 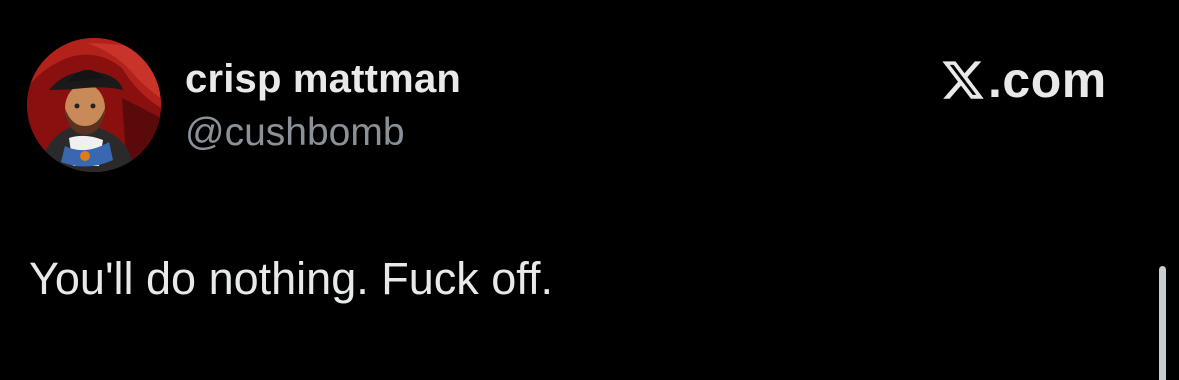 I want to click on display-name: crisp mattman, so click(x=323, y=79).